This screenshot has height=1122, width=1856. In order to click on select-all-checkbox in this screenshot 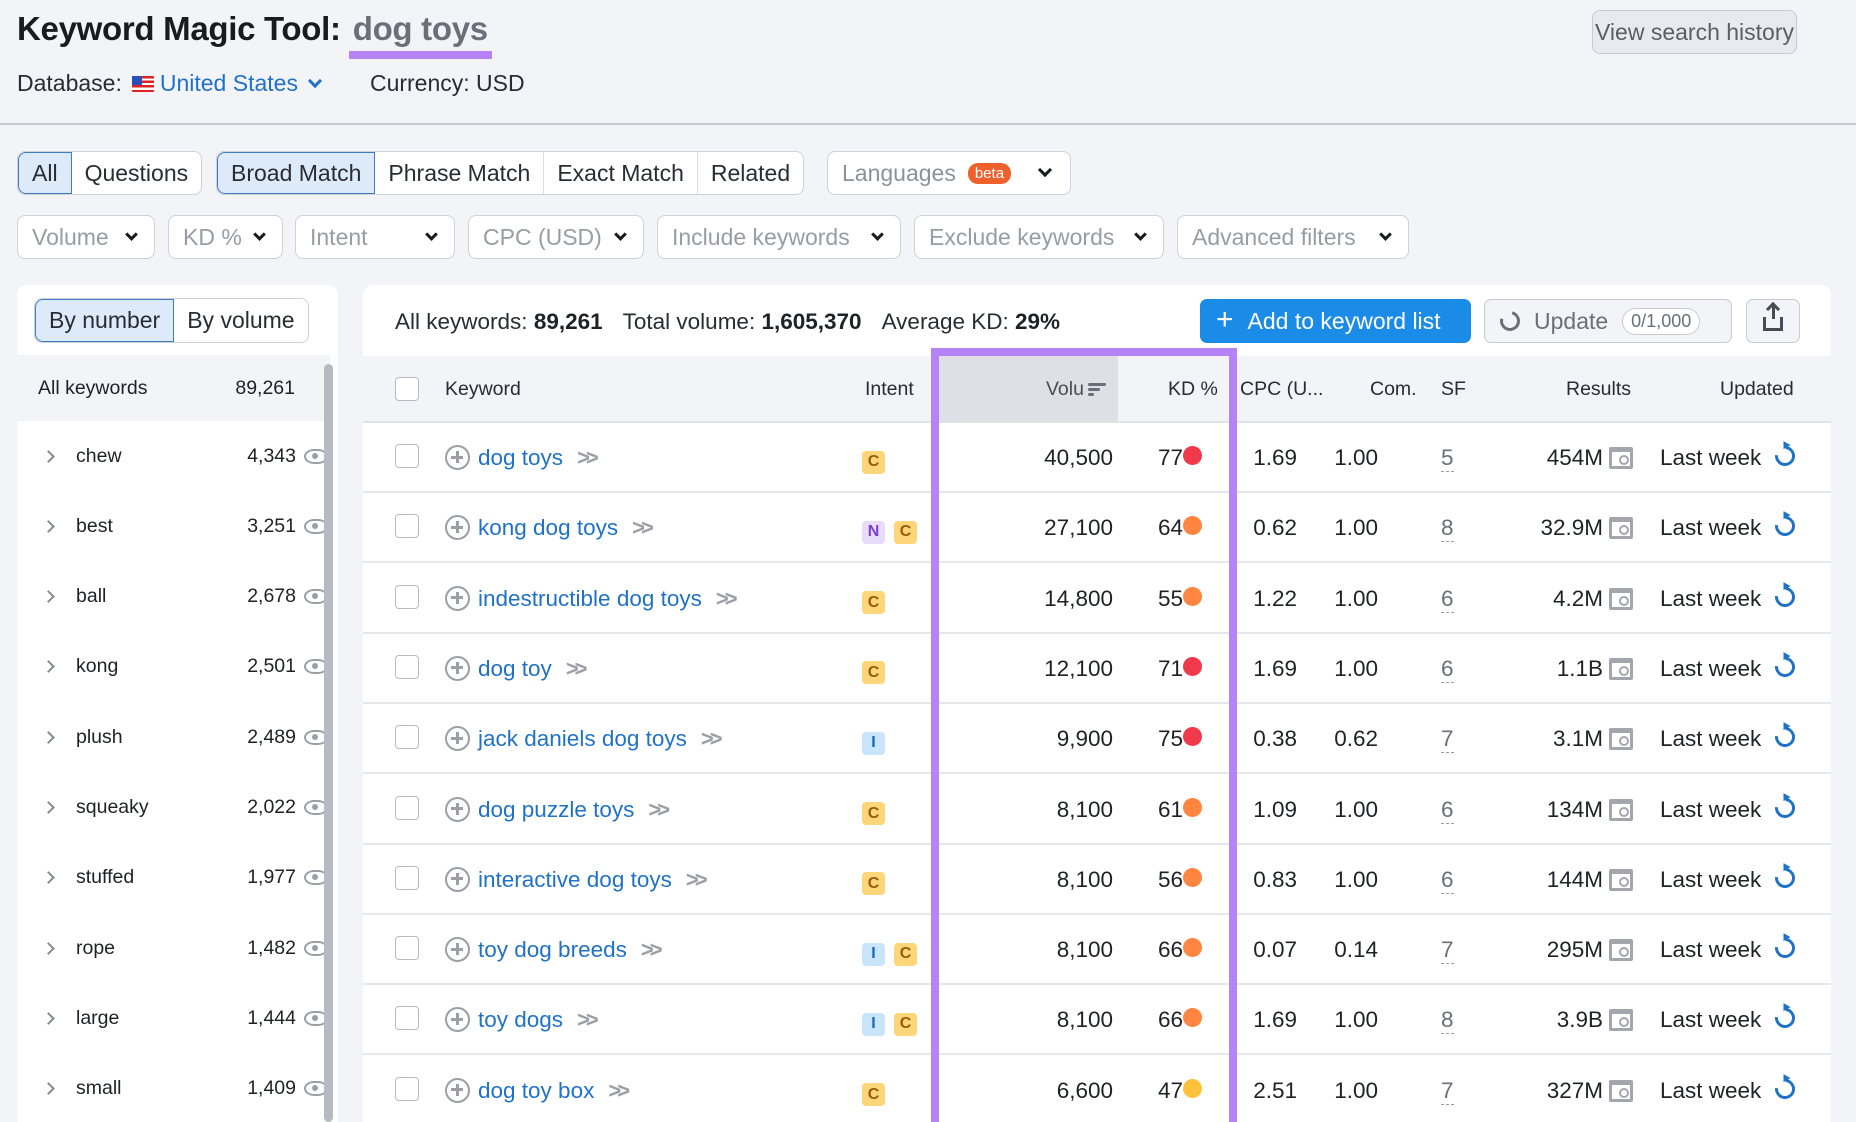, I will do `click(407, 389)`.